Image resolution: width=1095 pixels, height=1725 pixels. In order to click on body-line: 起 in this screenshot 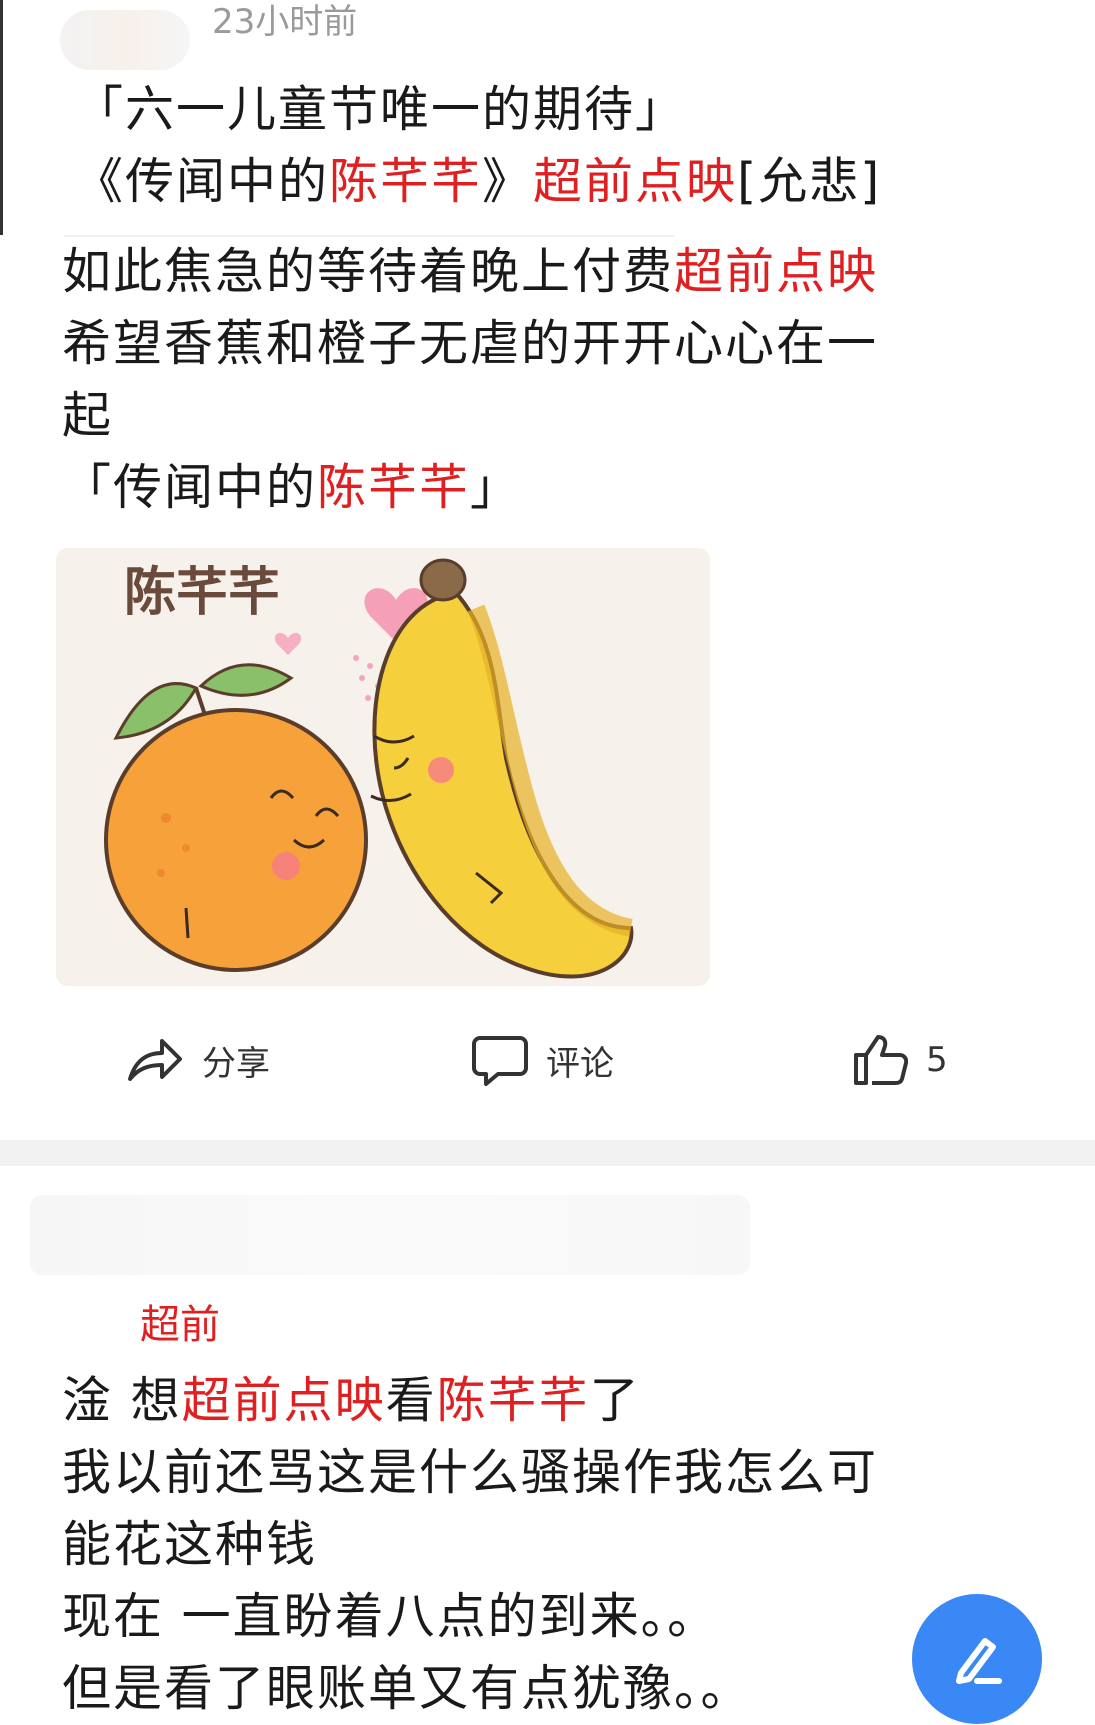, I will do `click(88, 415)`.